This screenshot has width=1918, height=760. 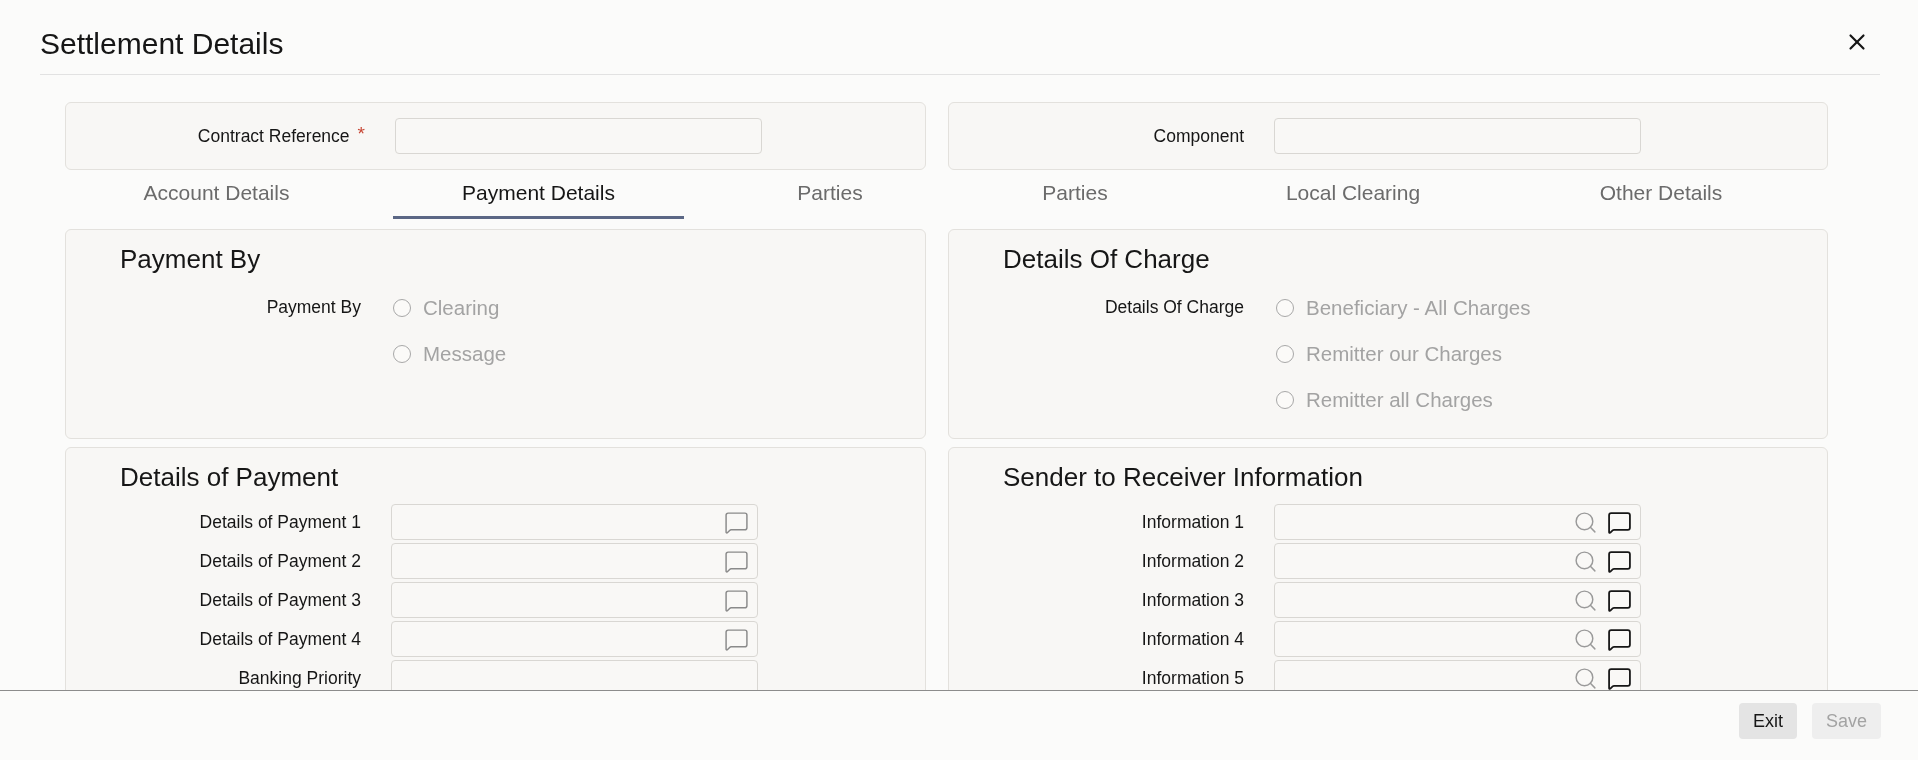 I want to click on field-label: Details of Payment 4, so click(x=280, y=639).